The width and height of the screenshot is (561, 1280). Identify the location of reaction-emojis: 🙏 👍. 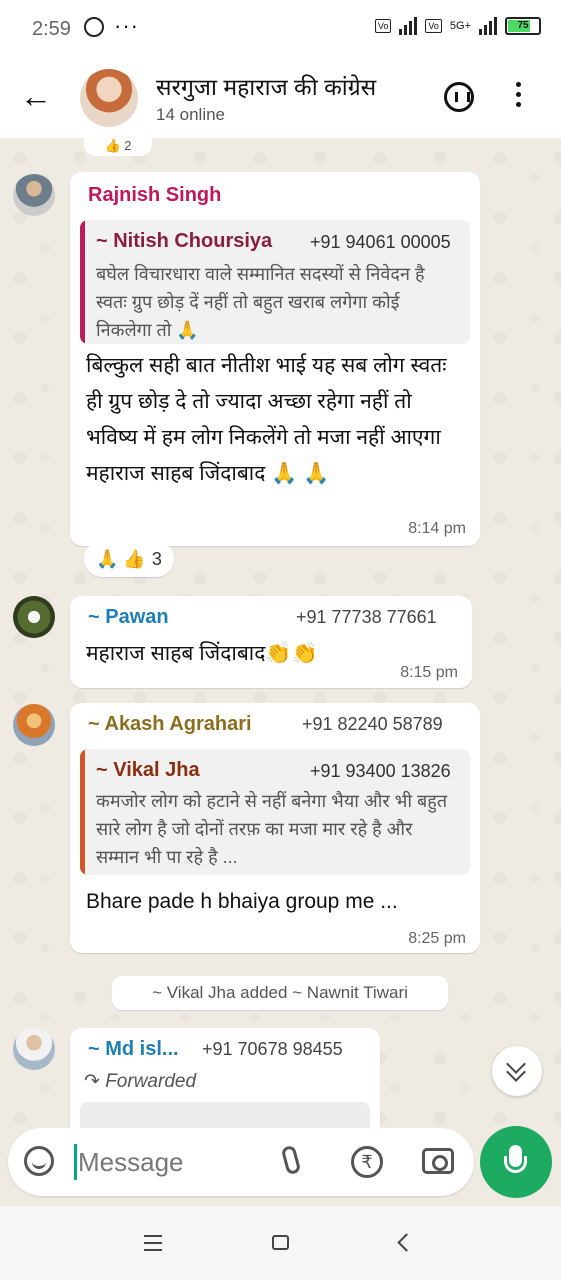
(121, 558).